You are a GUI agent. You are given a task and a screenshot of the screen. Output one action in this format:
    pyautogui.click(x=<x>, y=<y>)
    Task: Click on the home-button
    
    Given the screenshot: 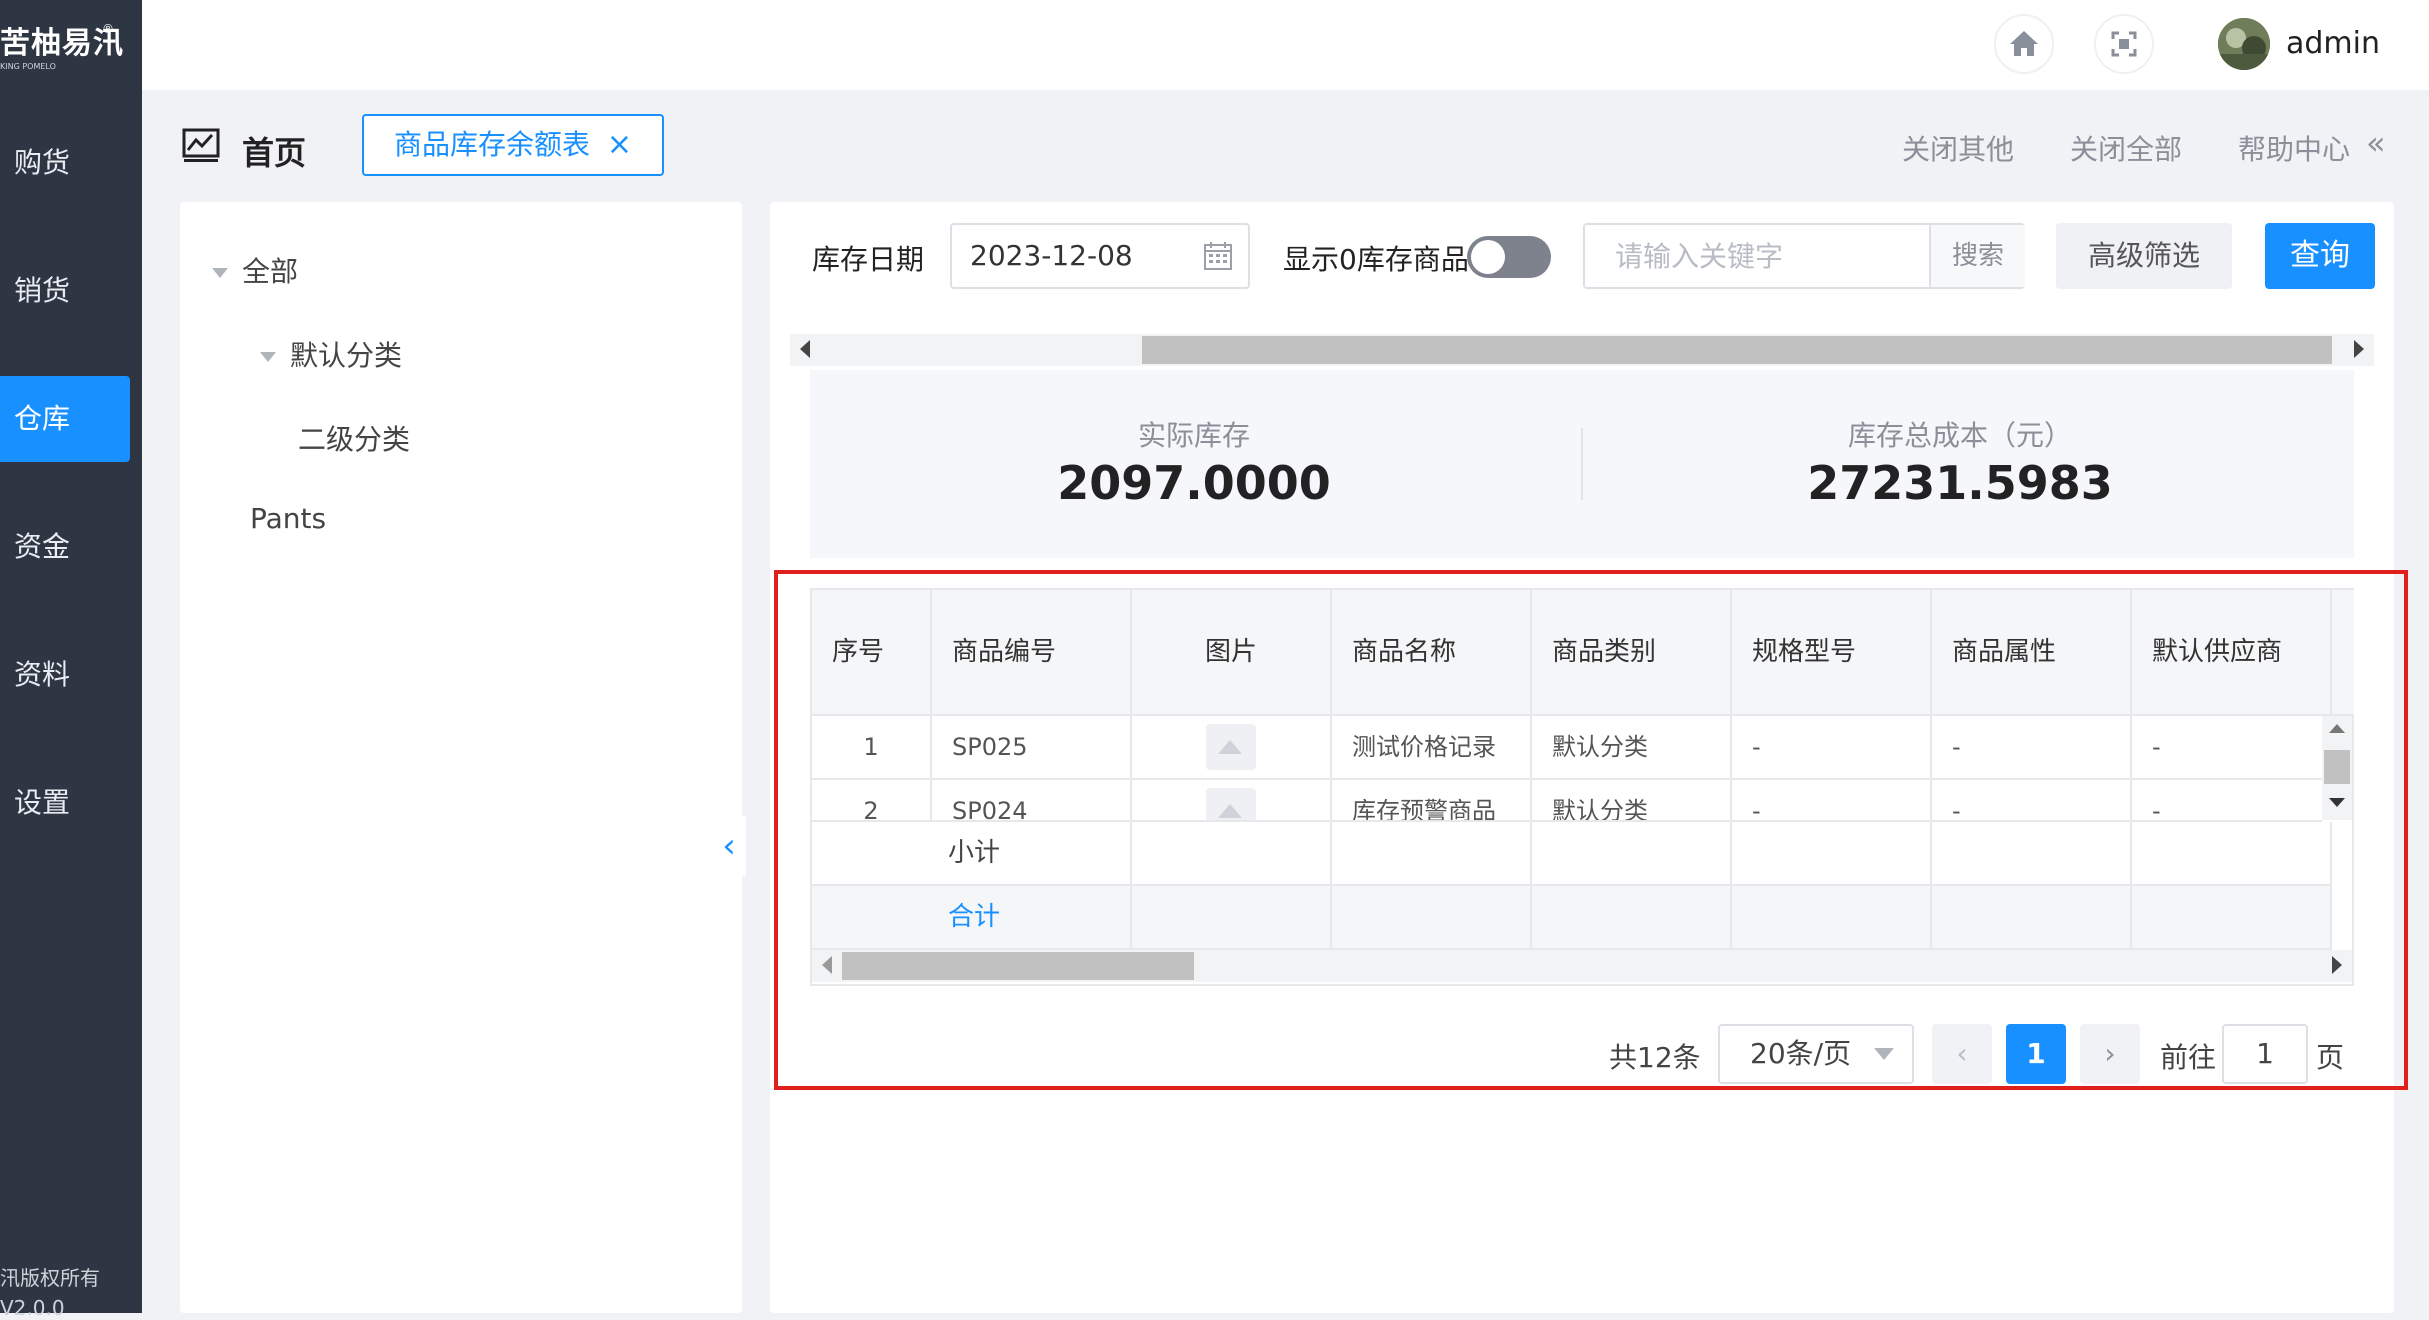 What is the action you would take?
    pyautogui.click(x=2024, y=44)
    